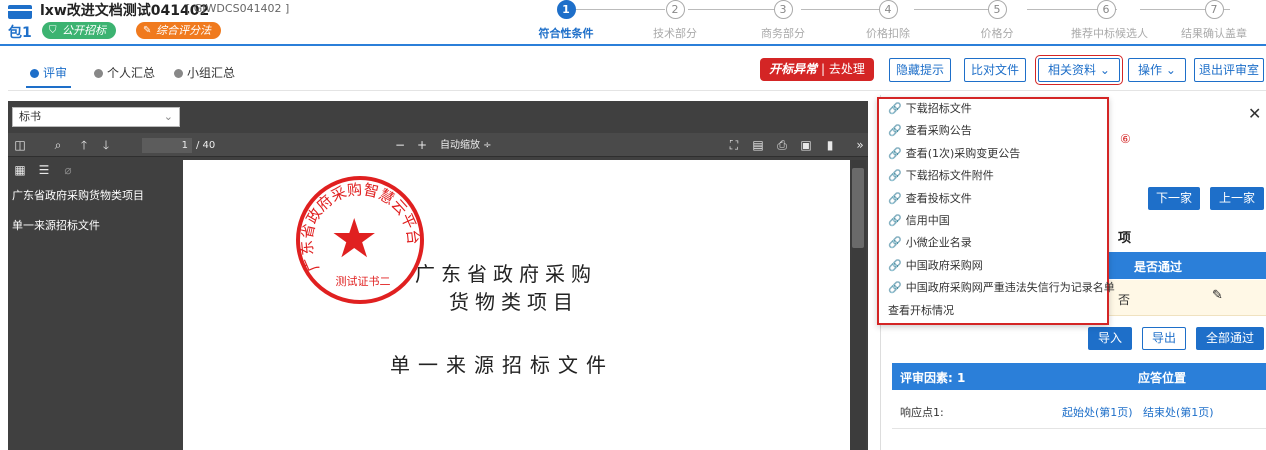 The height and width of the screenshot is (450, 1266). What do you see at coordinates (68, 170) in the screenshot?
I see `attachments-icon: ⌀` at bounding box center [68, 170].